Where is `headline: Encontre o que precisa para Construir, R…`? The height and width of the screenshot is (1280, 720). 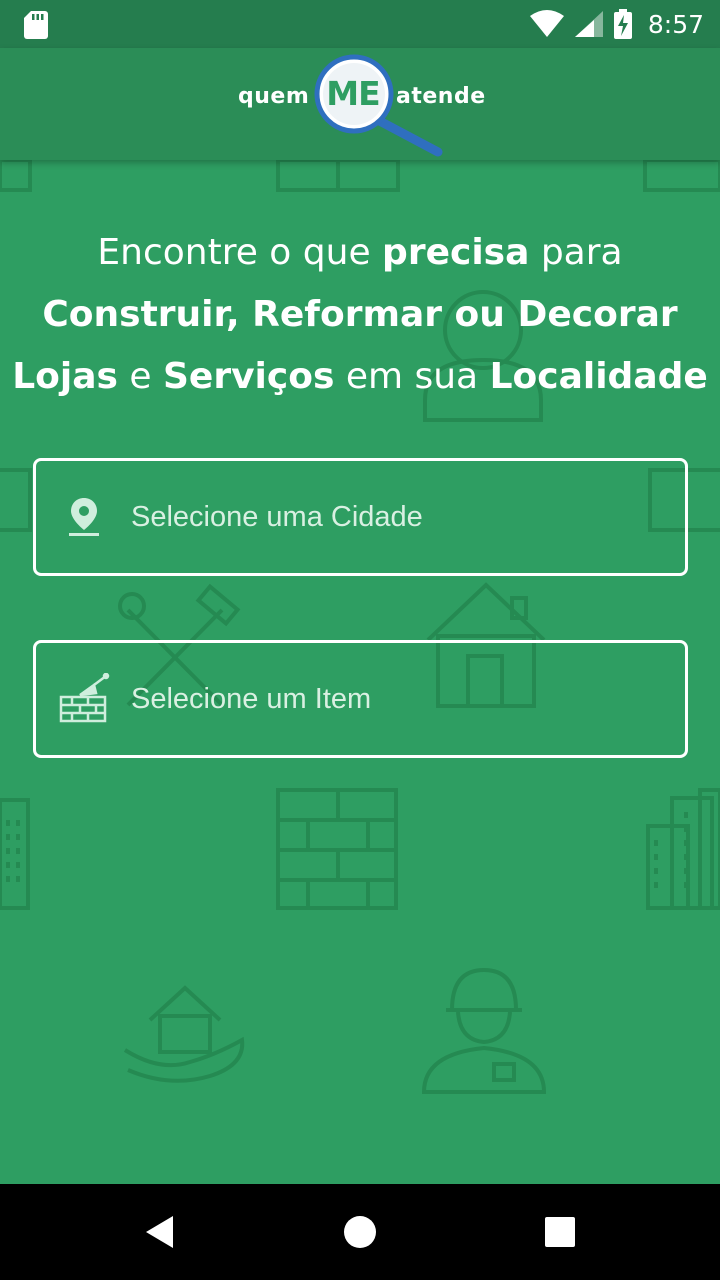 headline: Encontre o que precisa para Construir, R… is located at coordinates (360, 315).